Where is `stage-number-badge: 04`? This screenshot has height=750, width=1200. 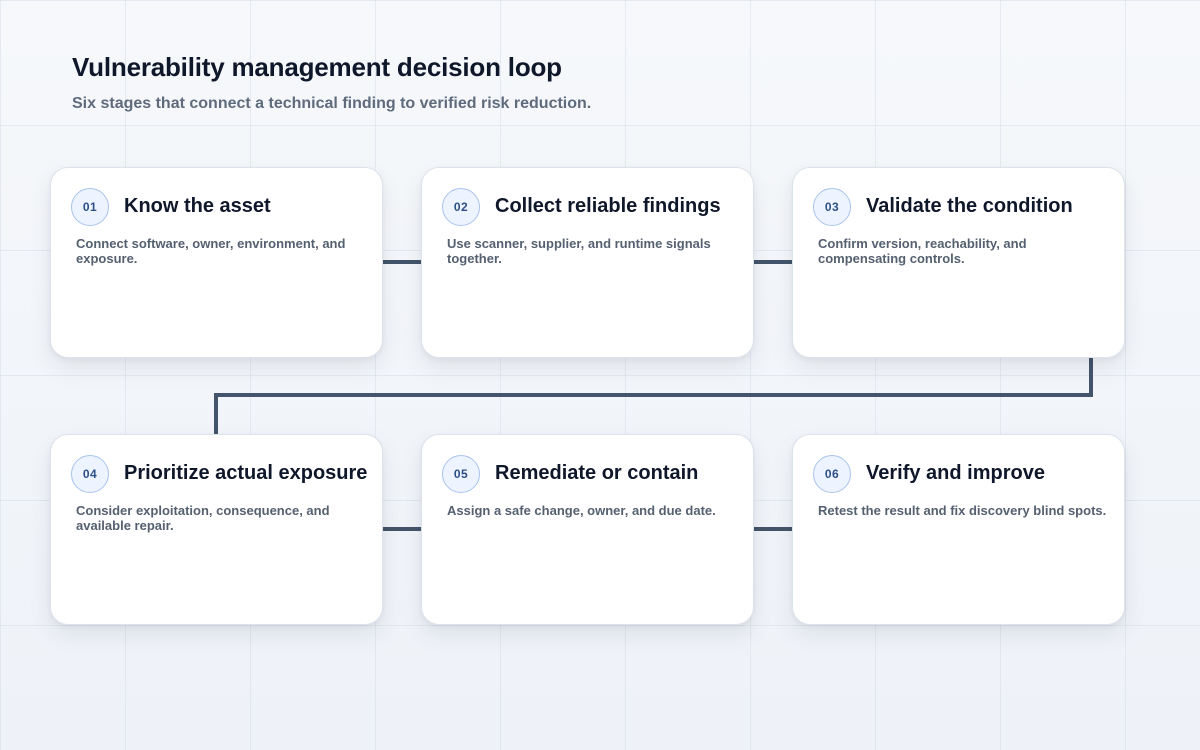
stage-number-badge: 04 is located at coordinates (90, 474).